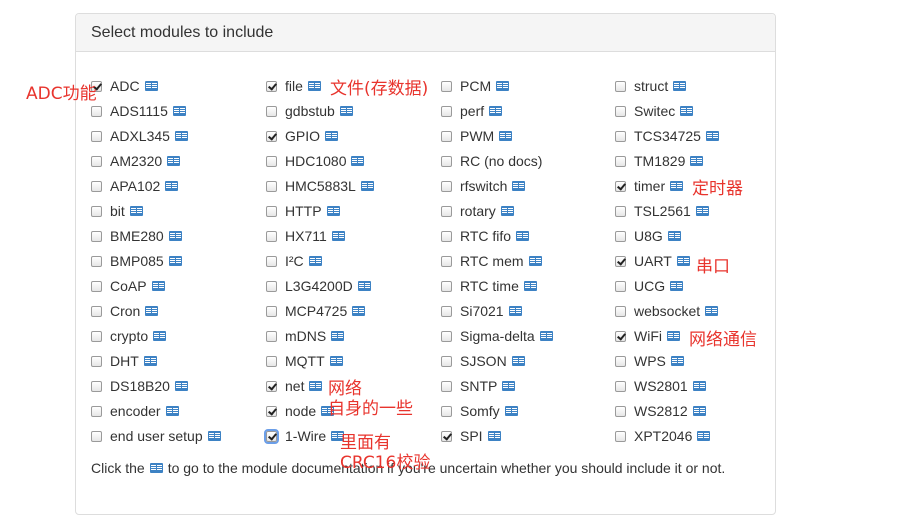 The height and width of the screenshot is (515, 899). What do you see at coordinates (667, 311) in the screenshot?
I see `module-websocket: websocket` at bounding box center [667, 311].